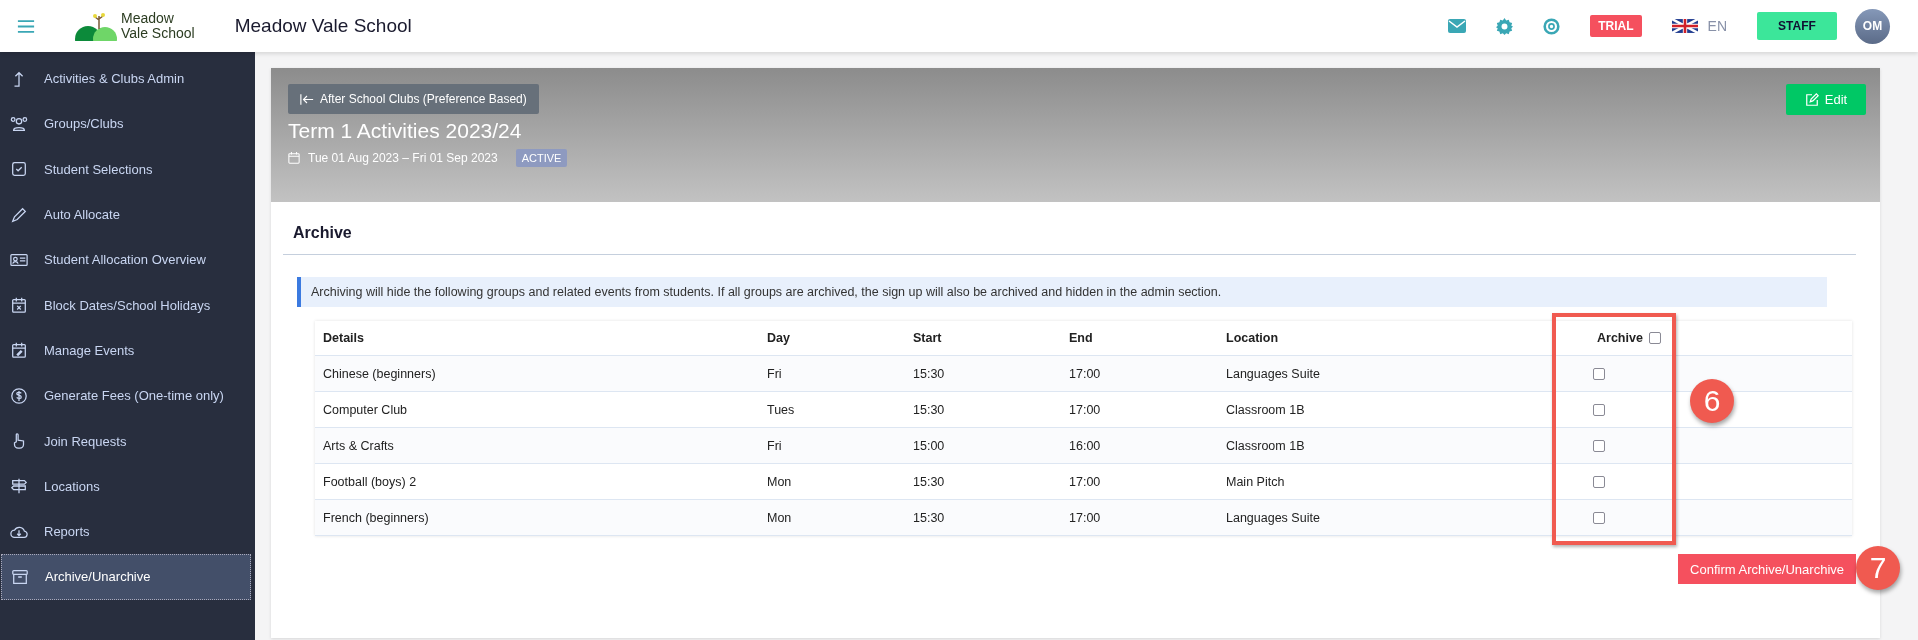  Describe the element at coordinates (126, 124) in the screenshot. I see `sidebar-item: Groups/Clubs` at that location.